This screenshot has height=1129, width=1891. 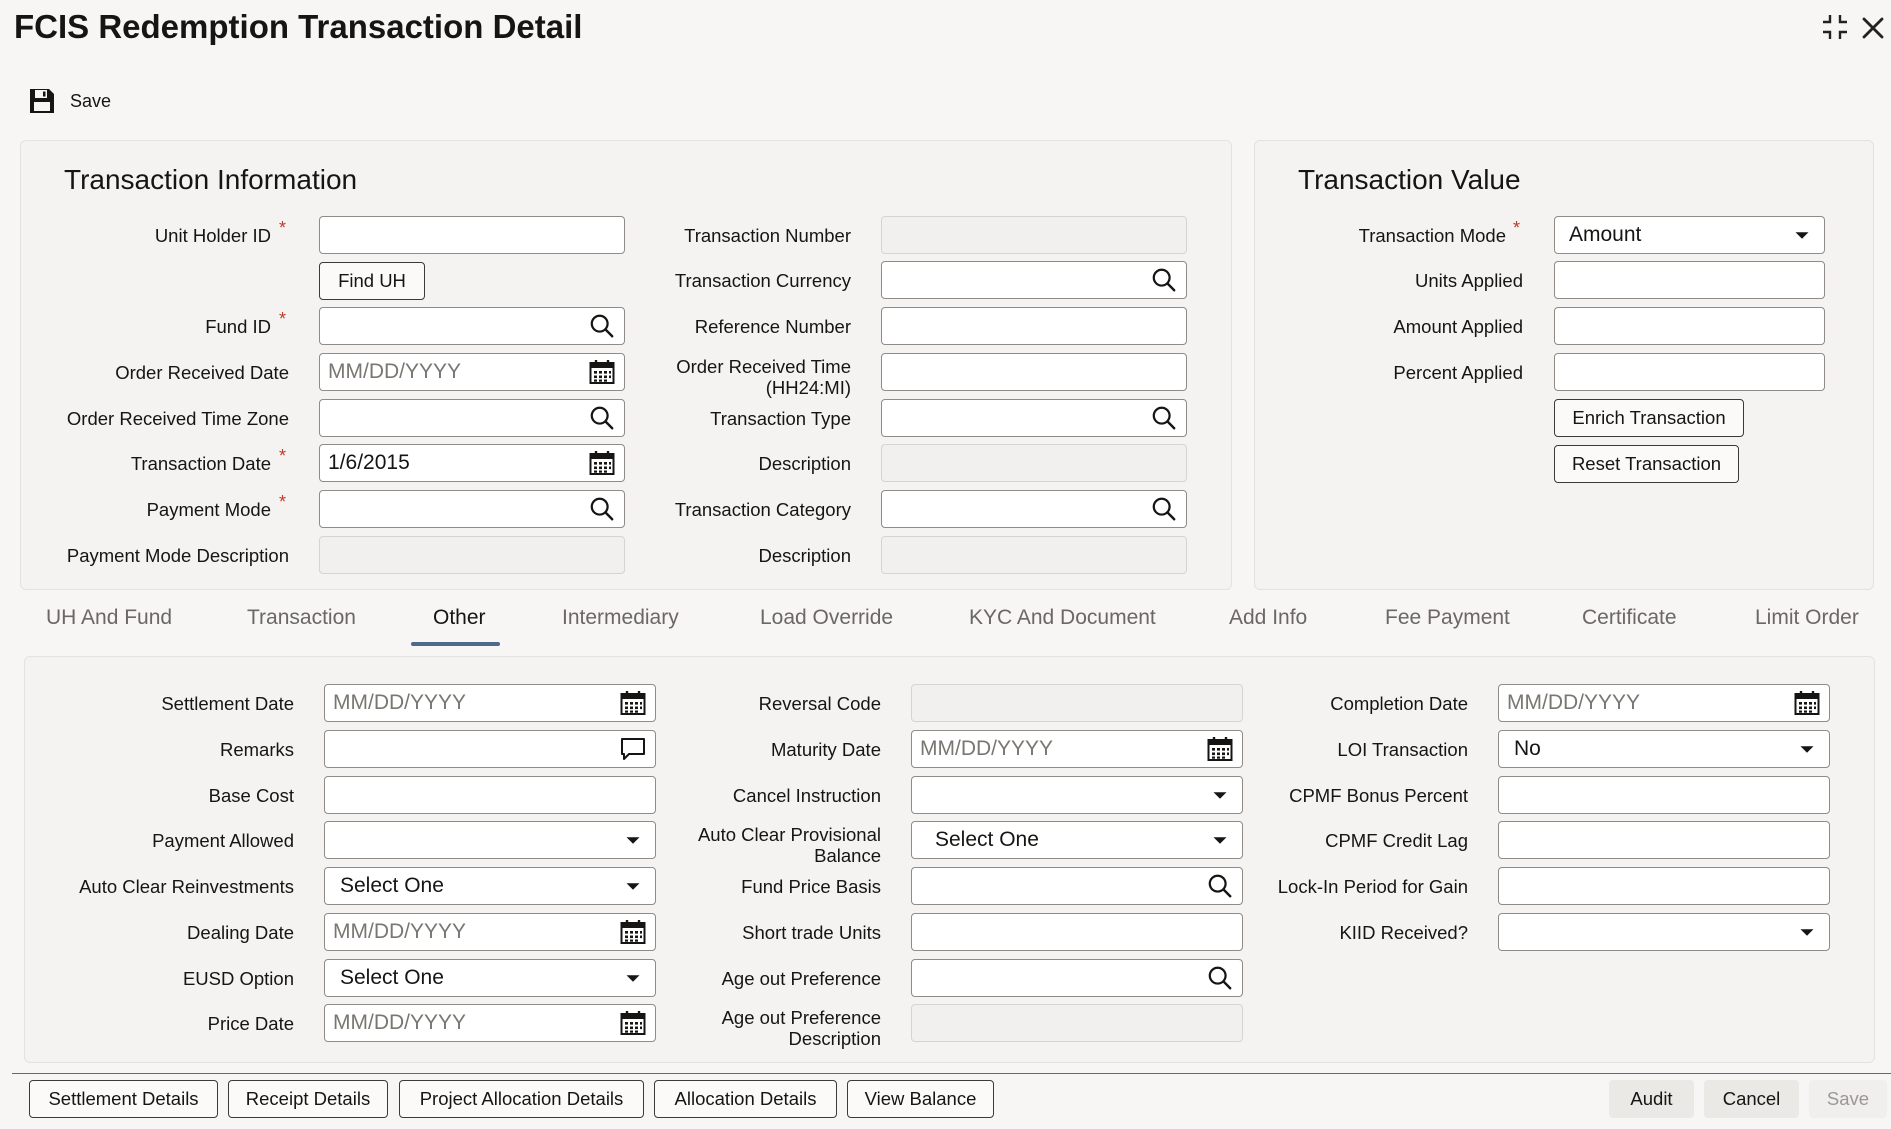 I want to click on auto-clear-reinvestments-select: Select One, so click(x=490, y=886).